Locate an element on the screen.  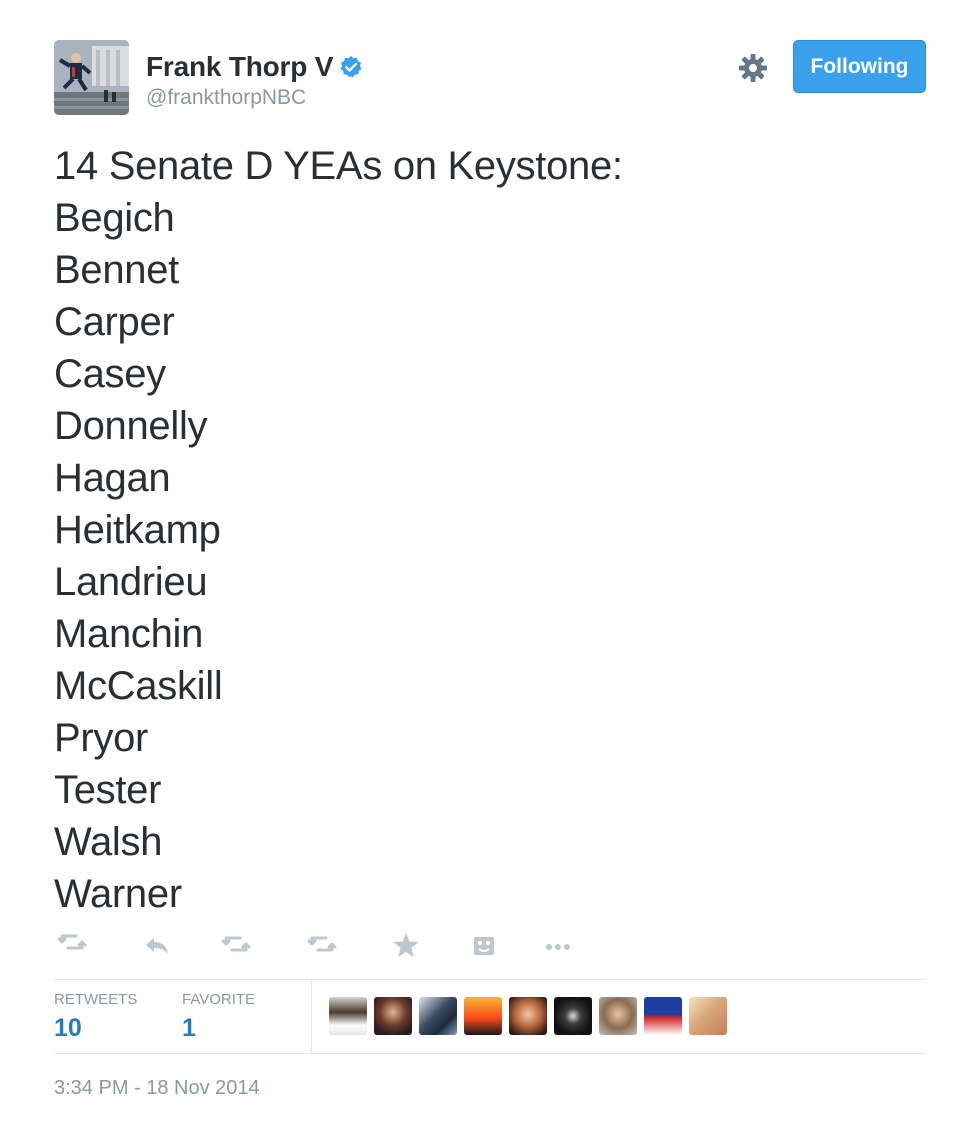
verified-badge-icon is located at coordinates (351, 67).